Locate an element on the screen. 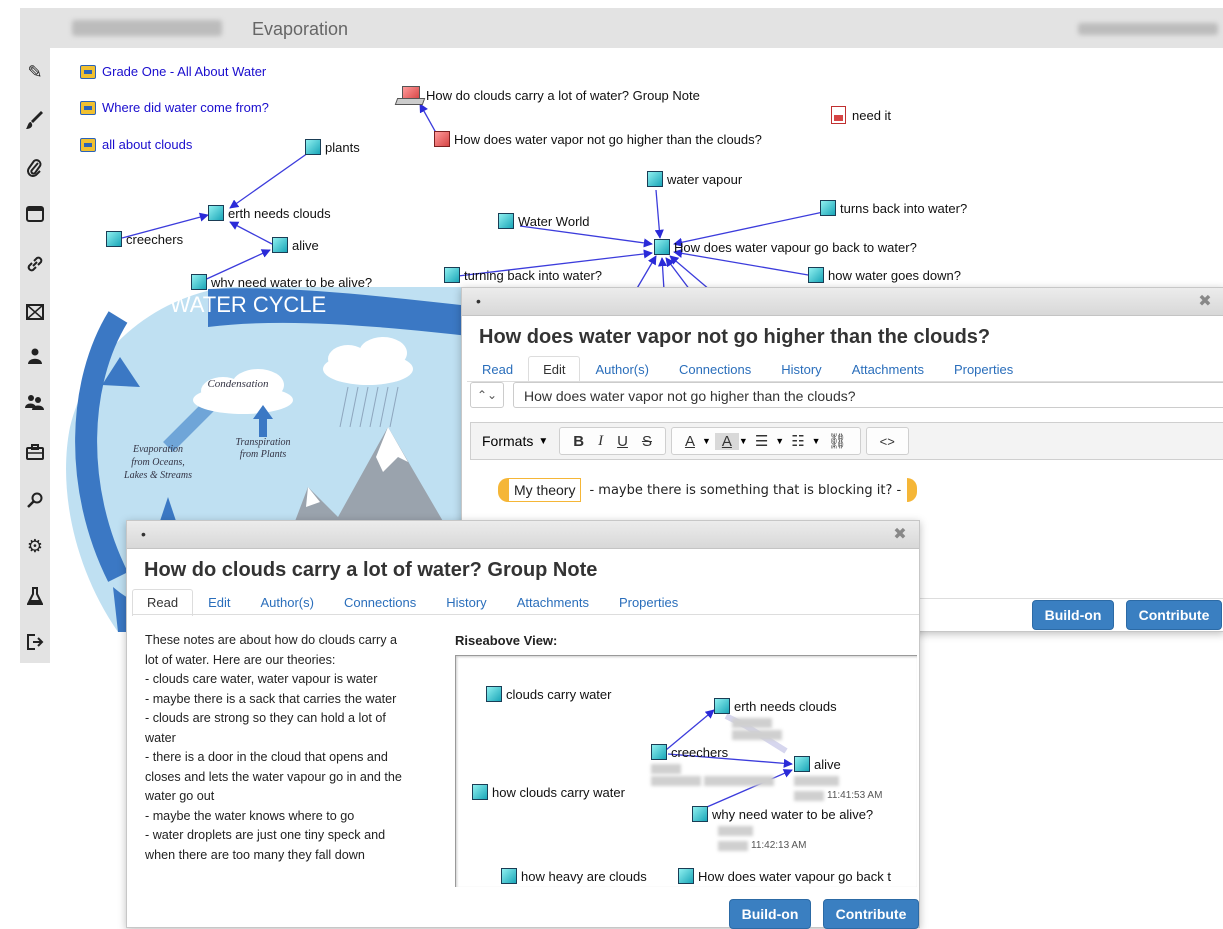 This screenshot has height=929, width=1223. background-color-icon: A is located at coordinates (726, 441).